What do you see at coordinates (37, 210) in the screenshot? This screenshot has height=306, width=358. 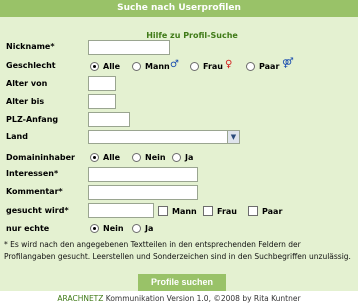 I see `gesucht-label: gesucht wird*` at bounding box center [37, 210].